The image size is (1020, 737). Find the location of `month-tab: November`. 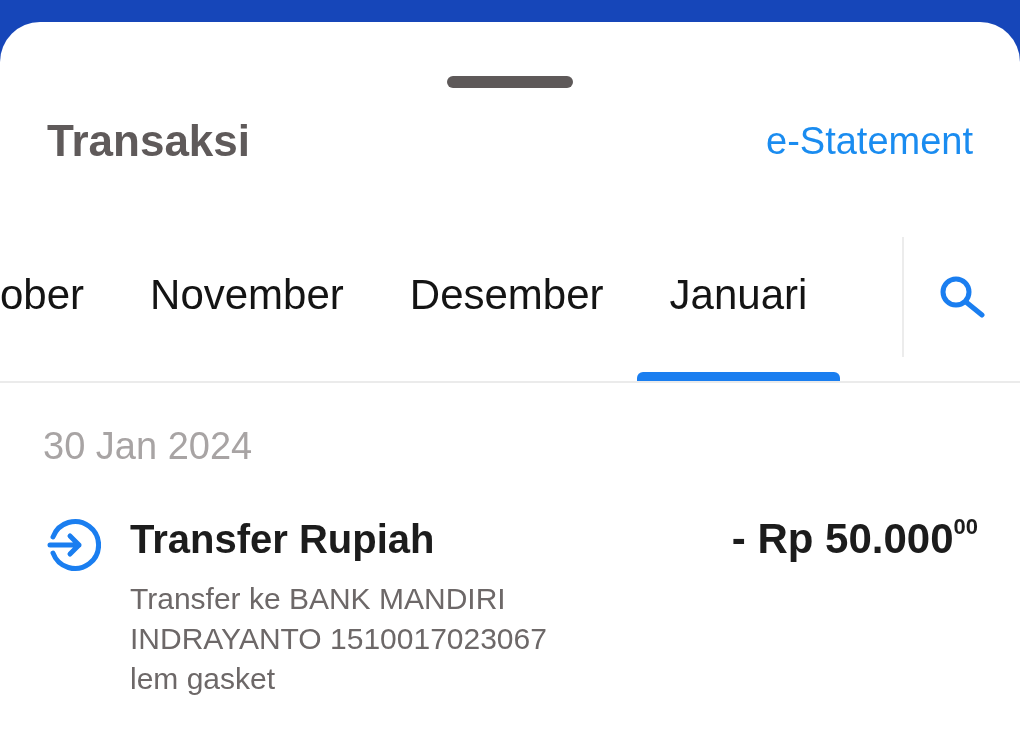

month-tab: November is located at coordinates (247, 309).